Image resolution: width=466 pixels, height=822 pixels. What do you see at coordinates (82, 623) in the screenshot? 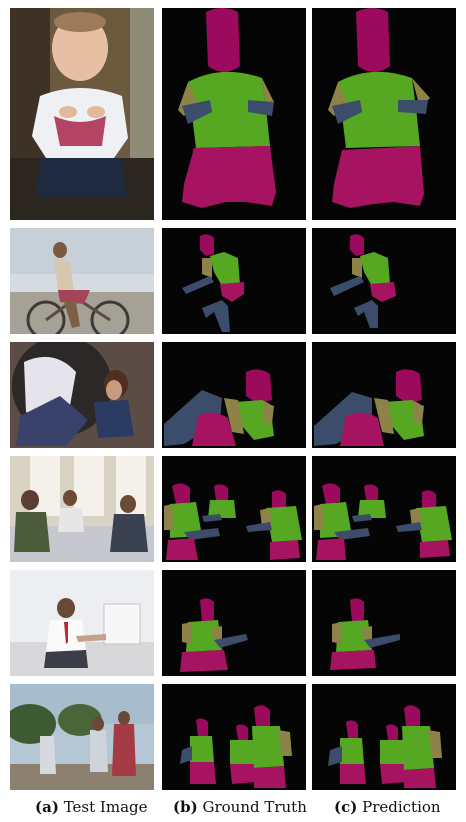
I see `test-image-row5` at bounding box center [82, 623].